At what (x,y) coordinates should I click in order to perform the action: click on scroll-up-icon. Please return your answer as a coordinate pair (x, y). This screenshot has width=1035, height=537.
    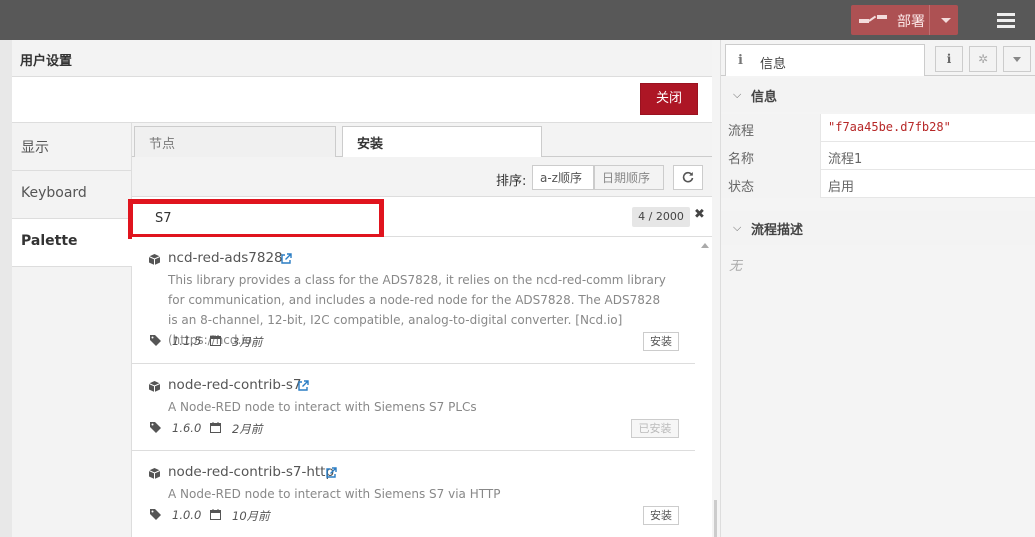
    Looking at the image, I should click on (705, 245).